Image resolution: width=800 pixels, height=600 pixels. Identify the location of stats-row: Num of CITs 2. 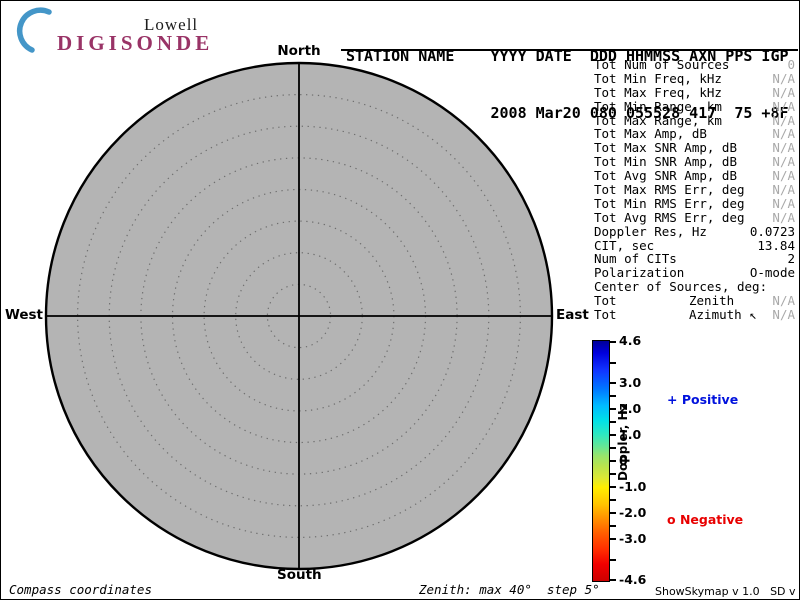
(694, 259).